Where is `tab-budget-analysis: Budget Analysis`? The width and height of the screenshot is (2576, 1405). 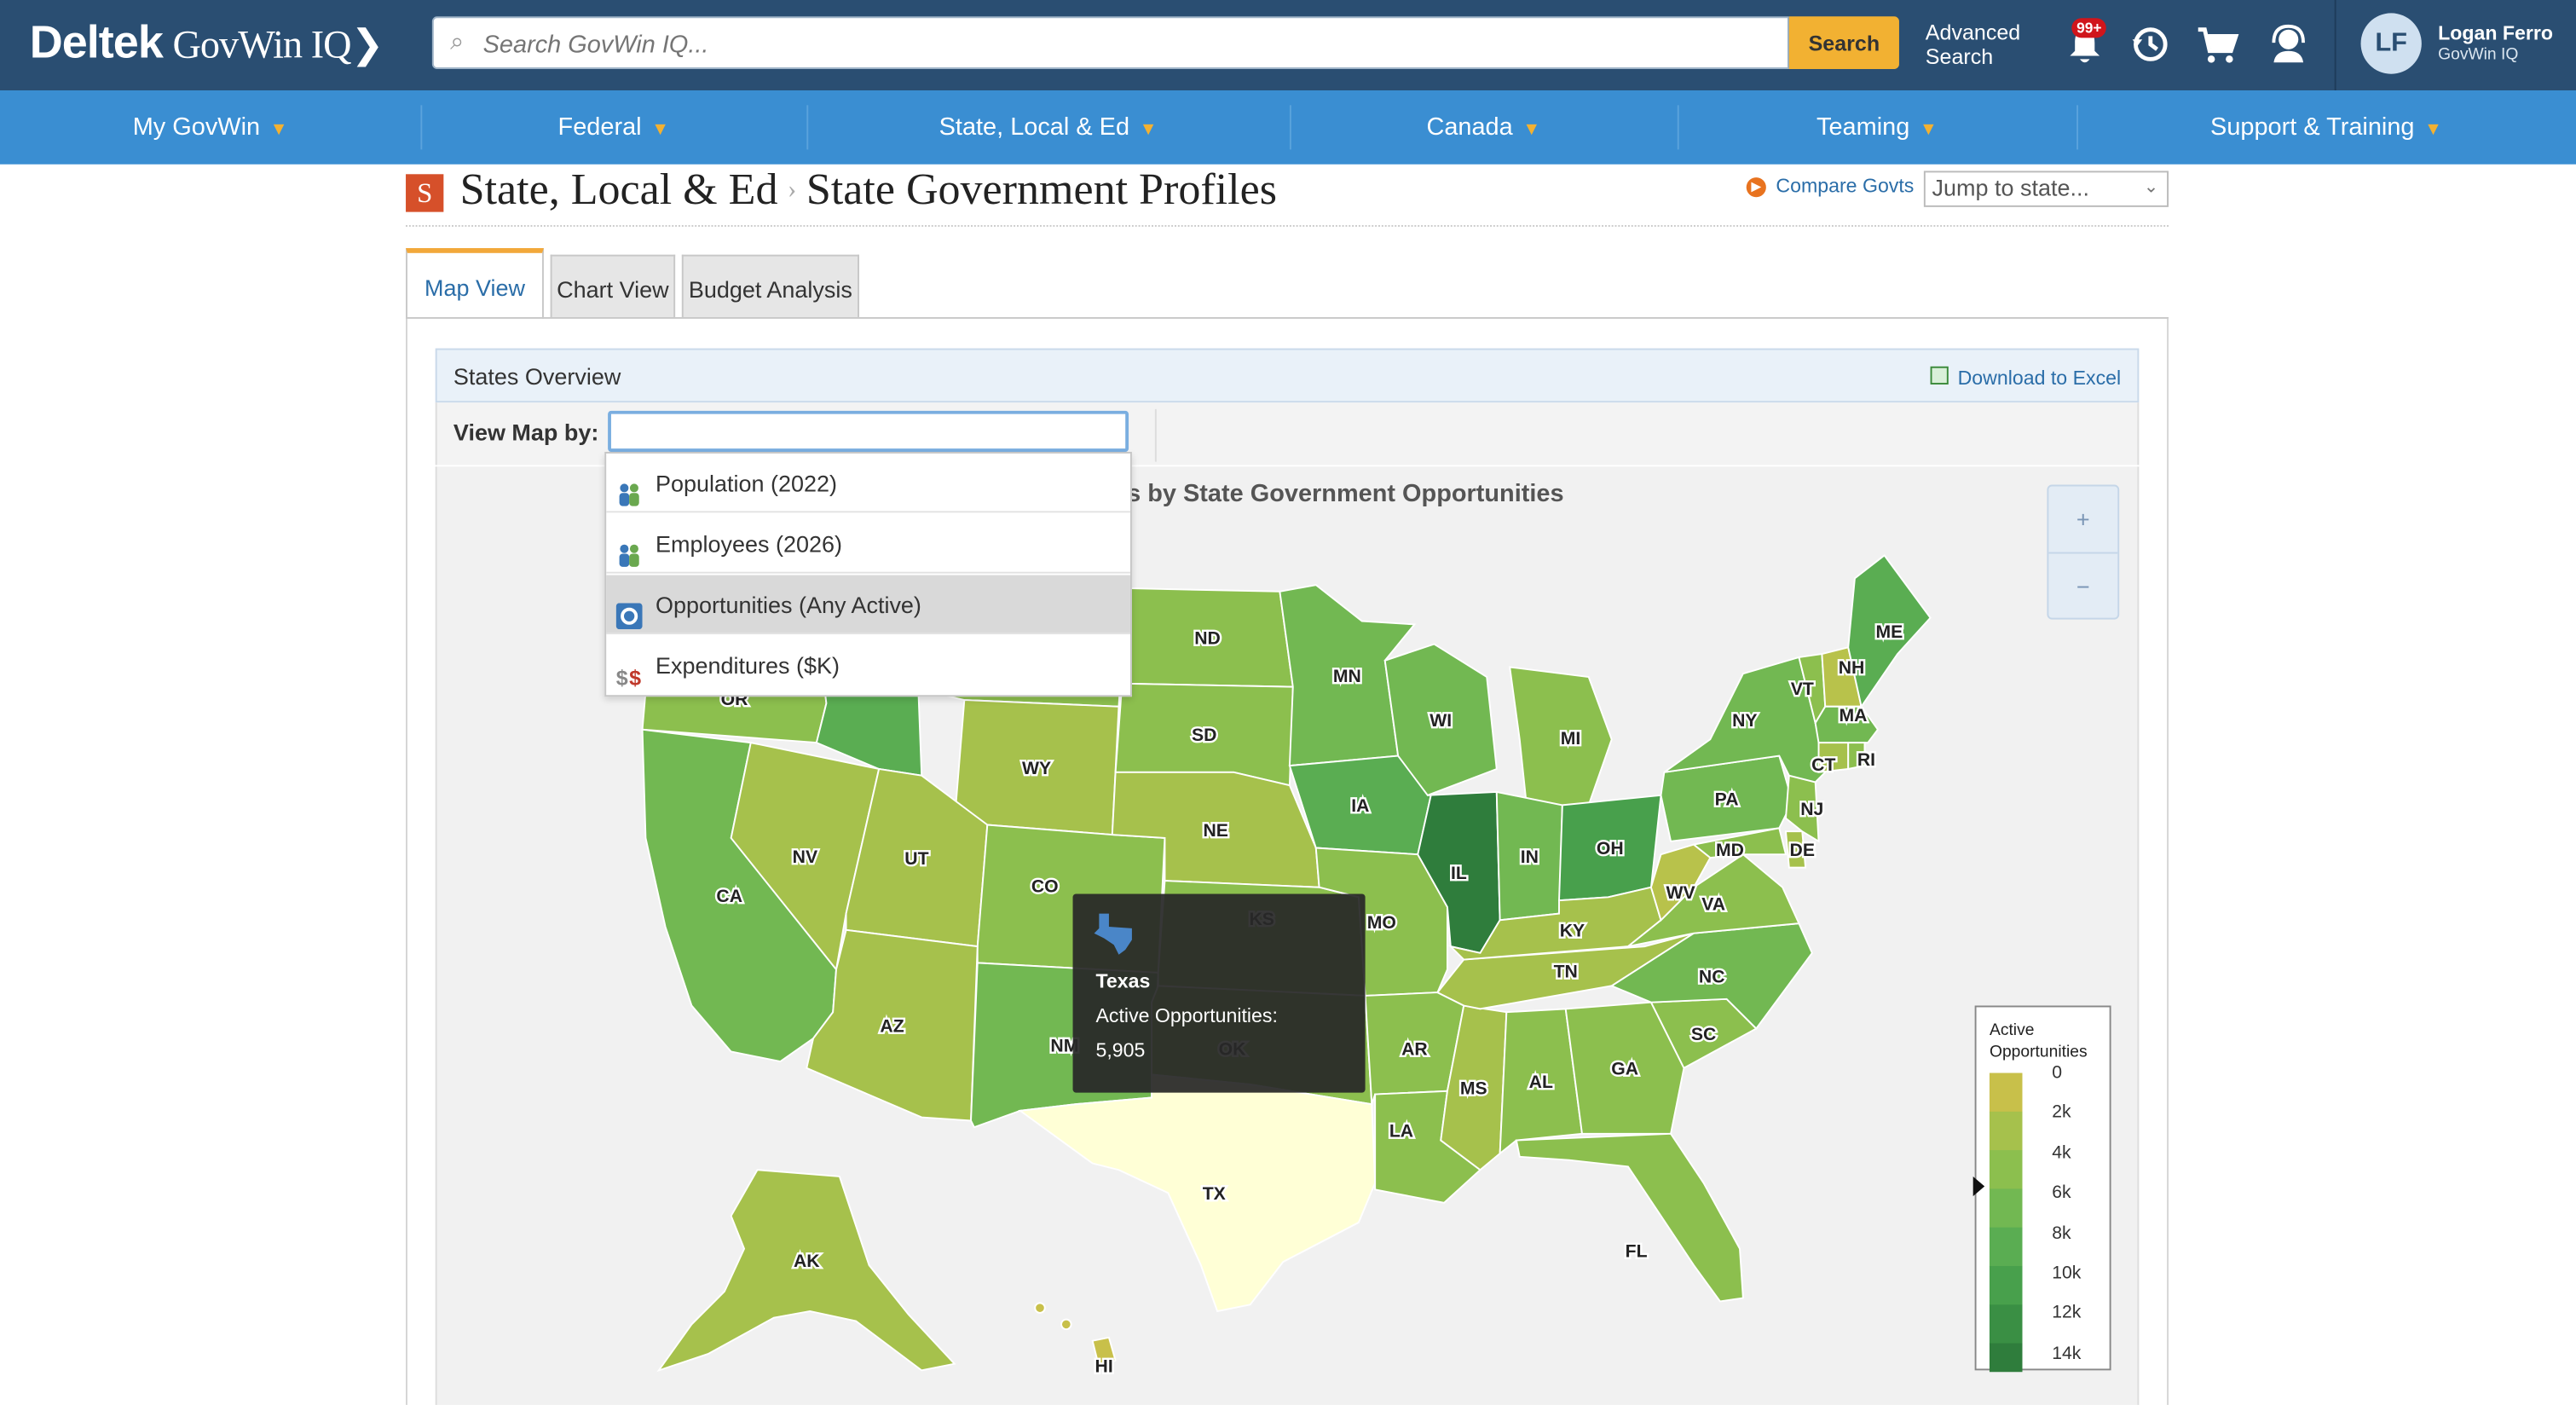
tab-budget-analysis: Budget Analysis is located at coordinates (770, 285).